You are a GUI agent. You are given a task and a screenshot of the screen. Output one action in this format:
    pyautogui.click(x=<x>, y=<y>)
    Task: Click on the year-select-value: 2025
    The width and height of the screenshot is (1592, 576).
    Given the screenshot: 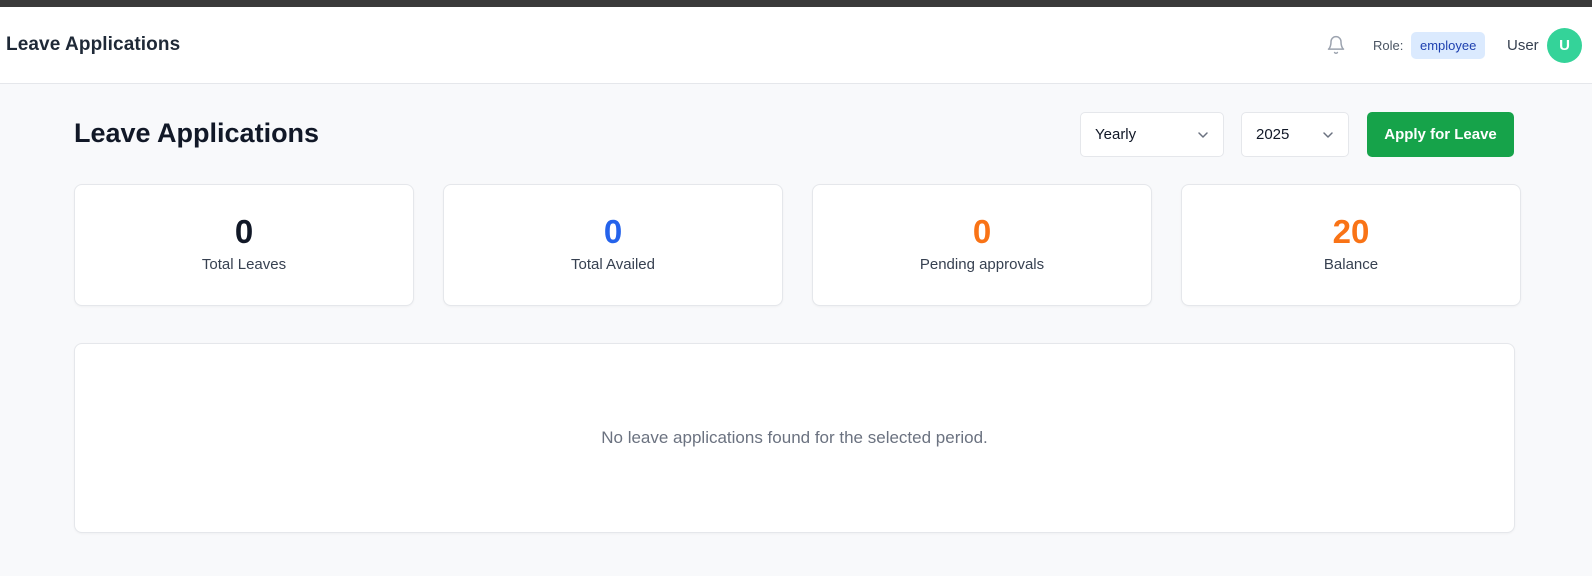 What is the action you would take?
    pyautogui.click(x=1273, y=134)
    